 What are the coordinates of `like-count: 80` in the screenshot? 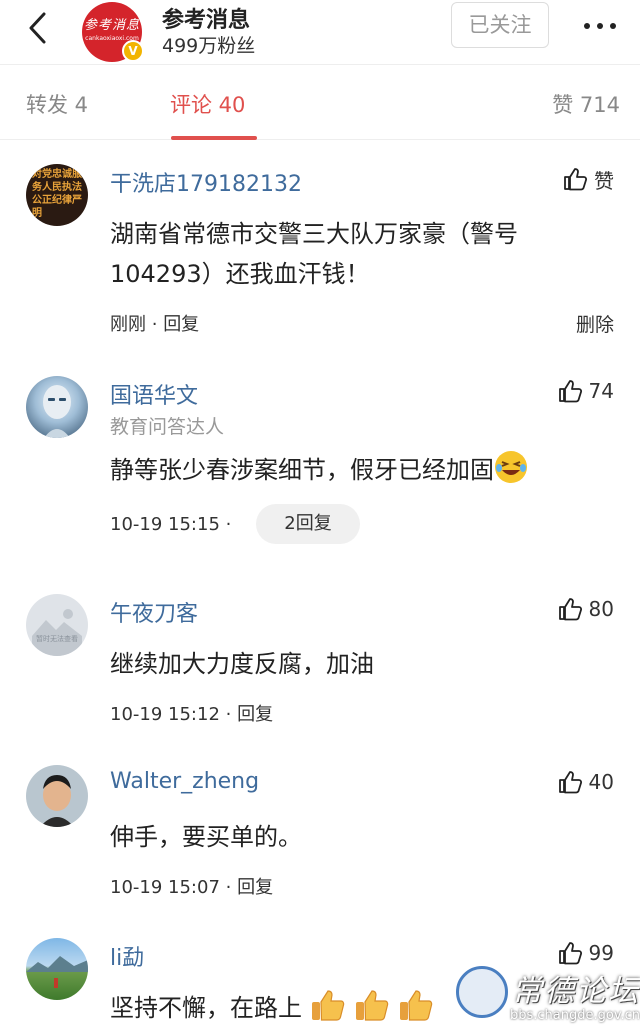 It's located at (601, 609).